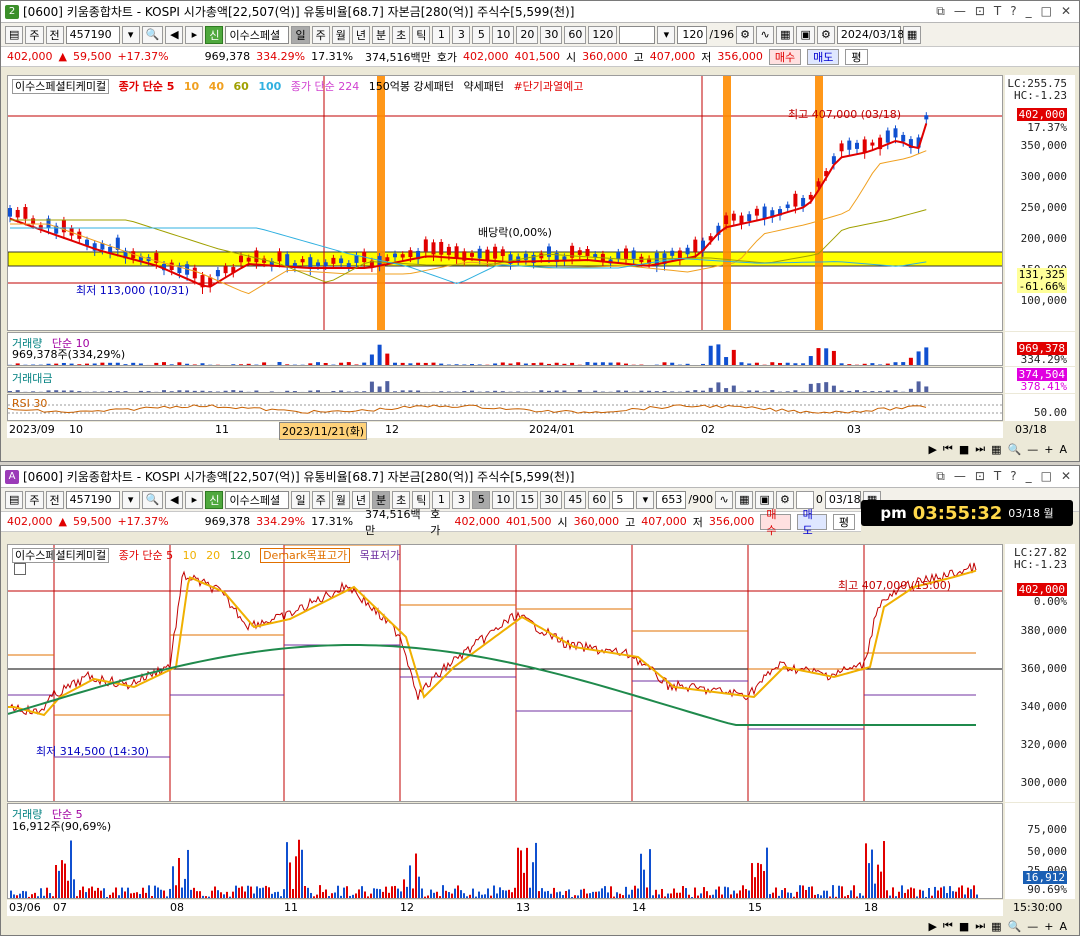  Describe the element at coordinates (599, 499) in the screenshot. I see `interval-60: 60` at that location.